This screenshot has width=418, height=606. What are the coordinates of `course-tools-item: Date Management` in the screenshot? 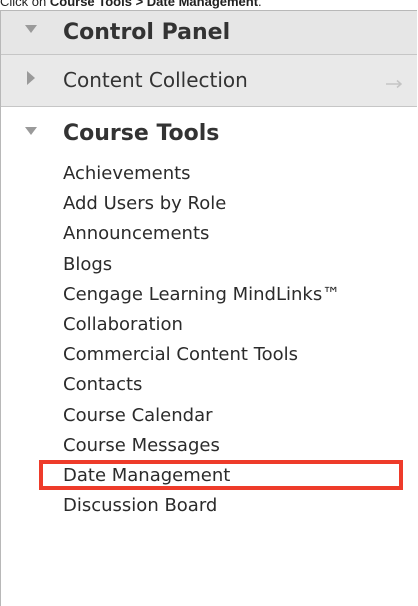 It's located at (209, 475).